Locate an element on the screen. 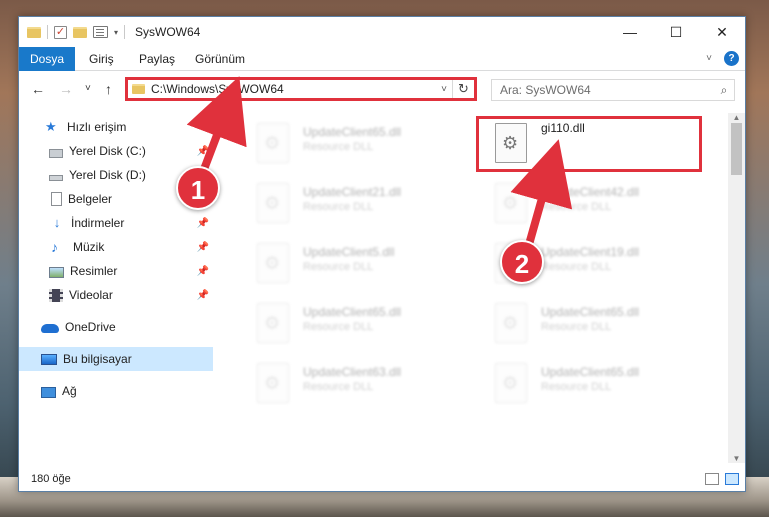  music-icon: ♪ is located at coordinates (54, 247).